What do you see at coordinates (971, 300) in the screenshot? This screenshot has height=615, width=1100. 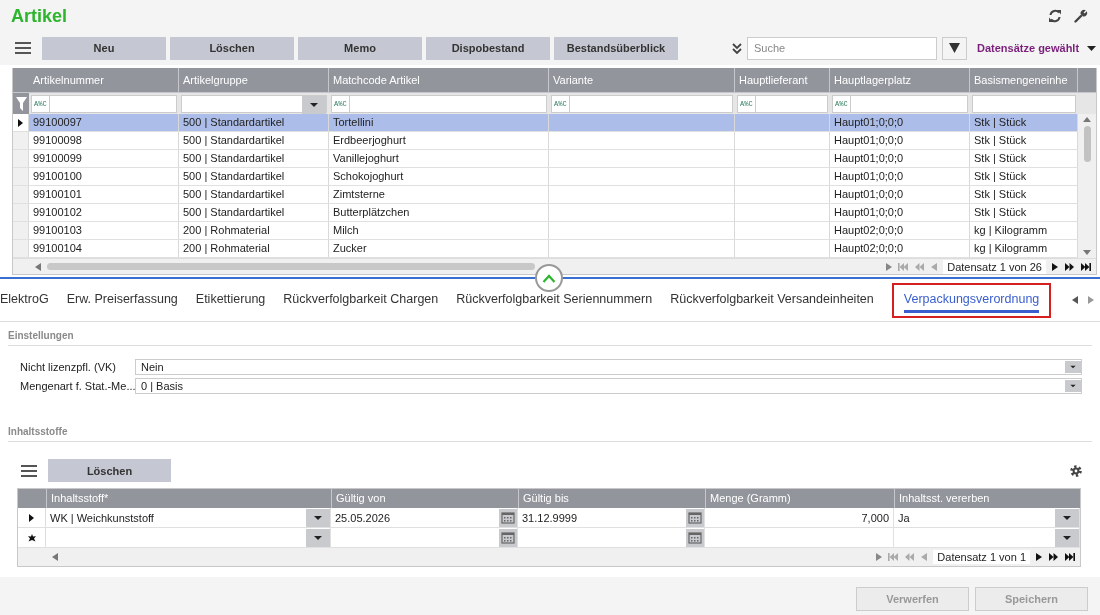 I see `tab: Verpackungsverordnung` at bounding box center [971, 300].